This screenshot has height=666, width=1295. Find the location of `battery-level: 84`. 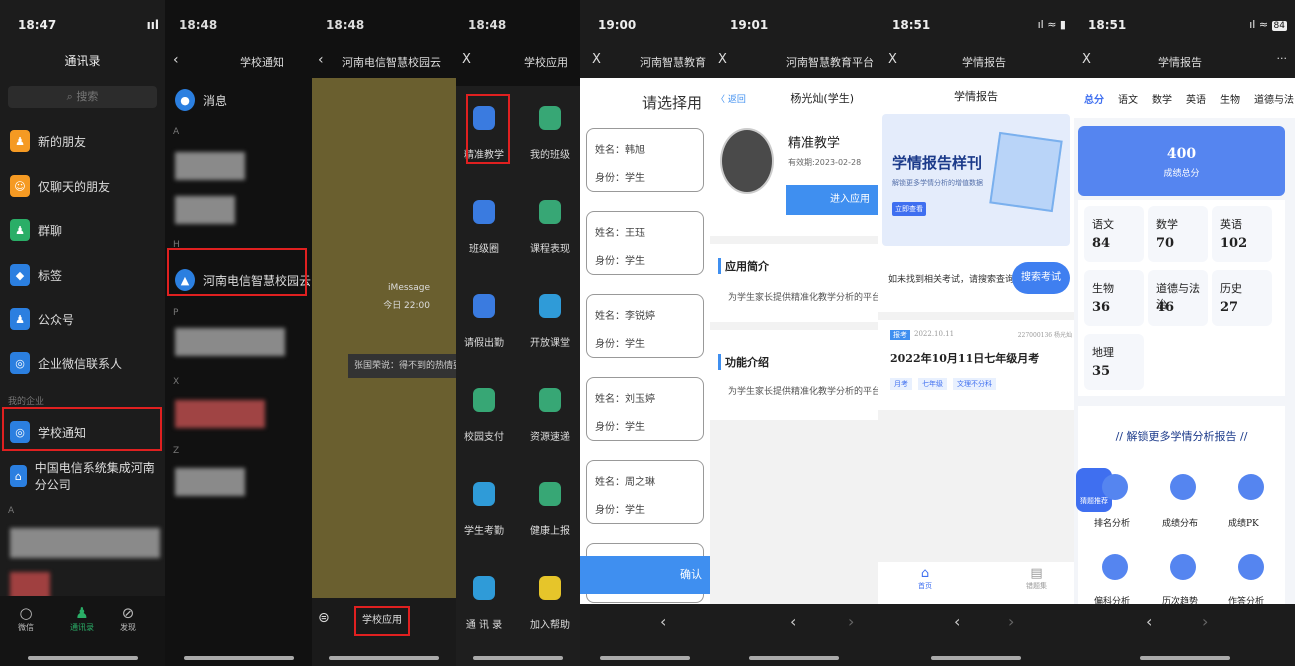

battery-level: 84 is located at coordinates (1279, 26).